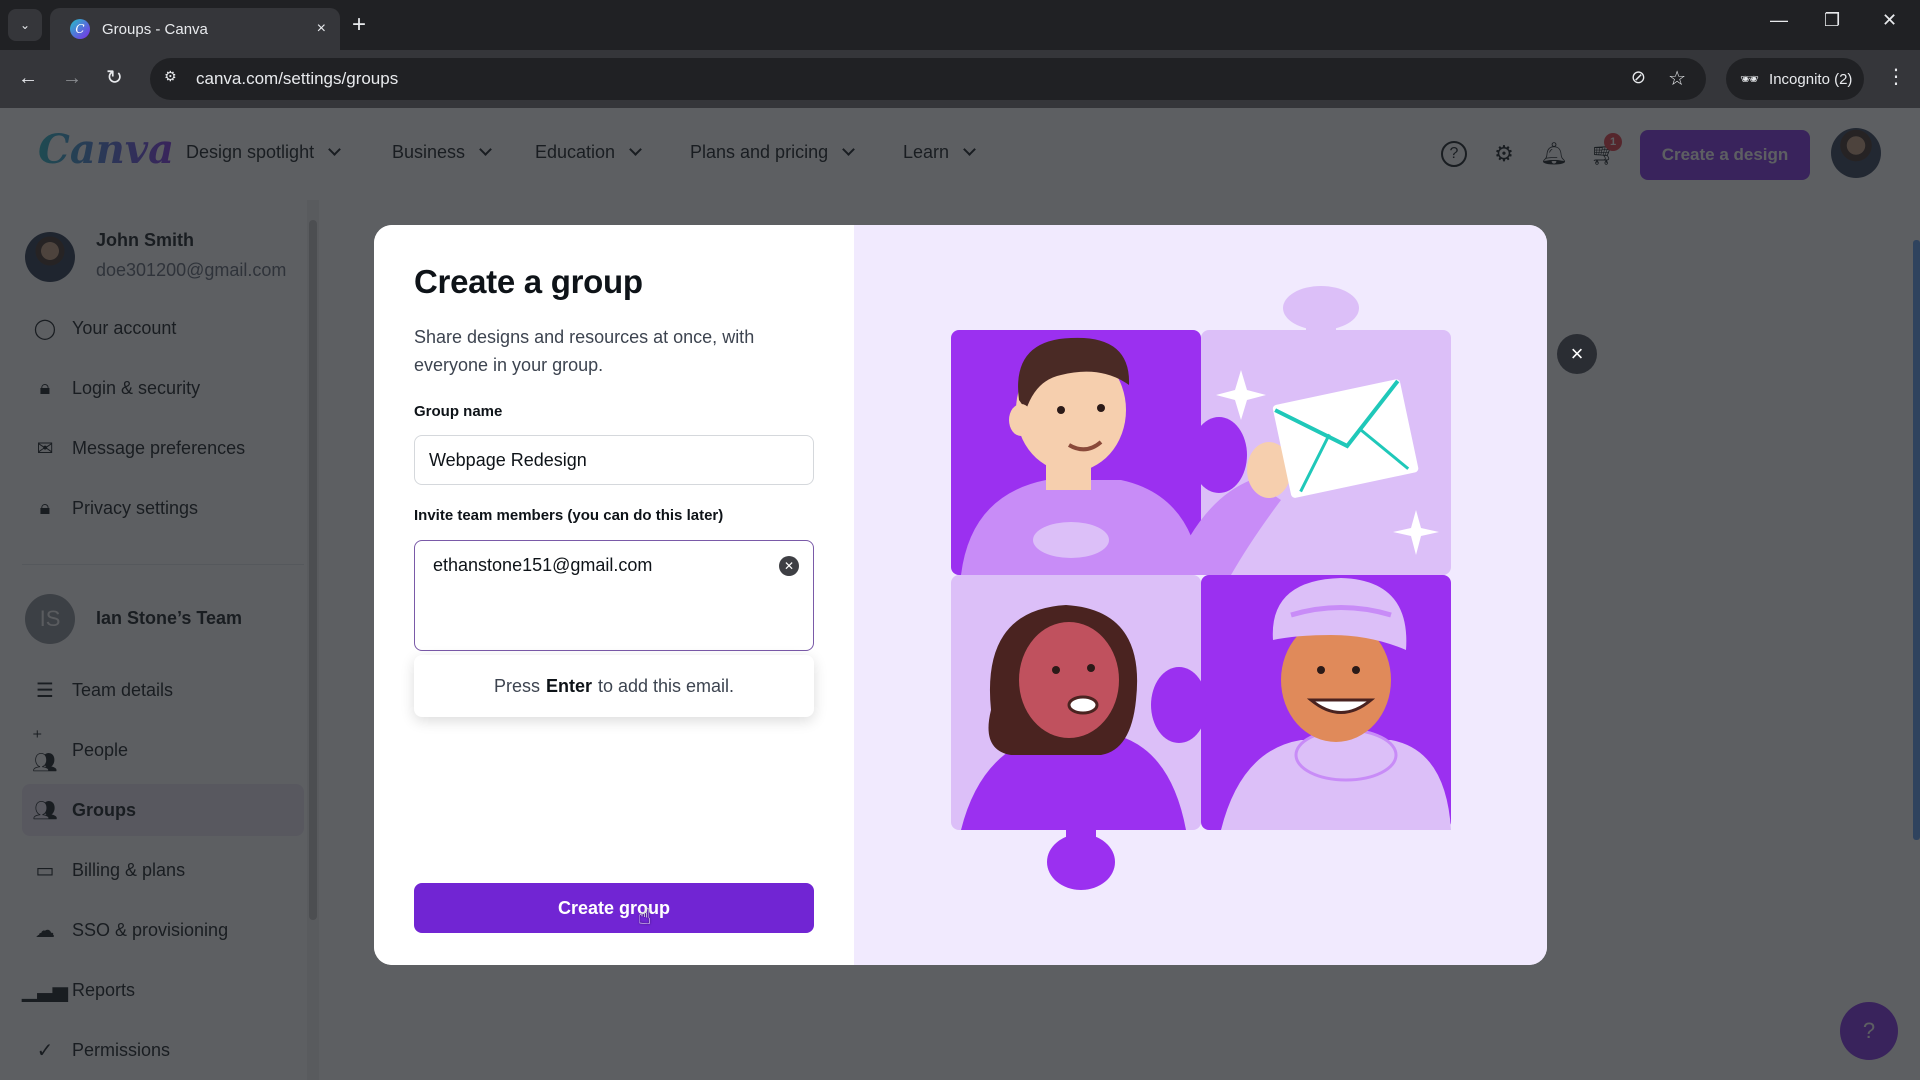 The height and width of the screenshot is (1080, 1920). What do you see at coordinates (1321, 670) in the screenshot?
I see `person3-eye-left` at bounding box center [1321, 670].